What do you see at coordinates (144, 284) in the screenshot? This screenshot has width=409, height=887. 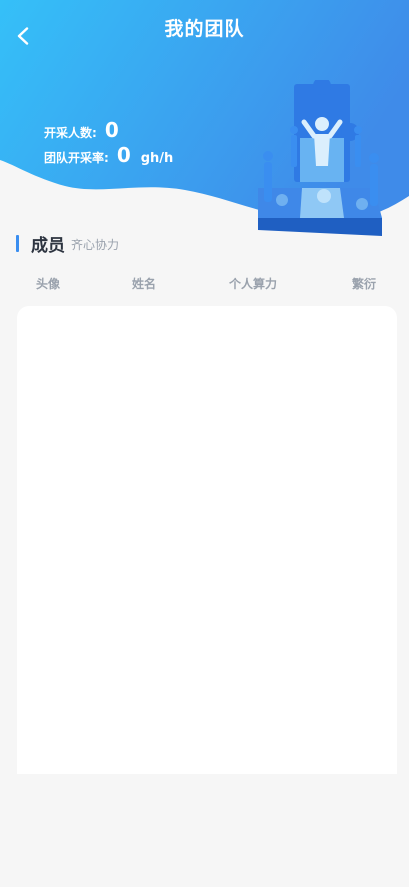 I see `column-header-name: 姓名` at bounding box center [144, 284].